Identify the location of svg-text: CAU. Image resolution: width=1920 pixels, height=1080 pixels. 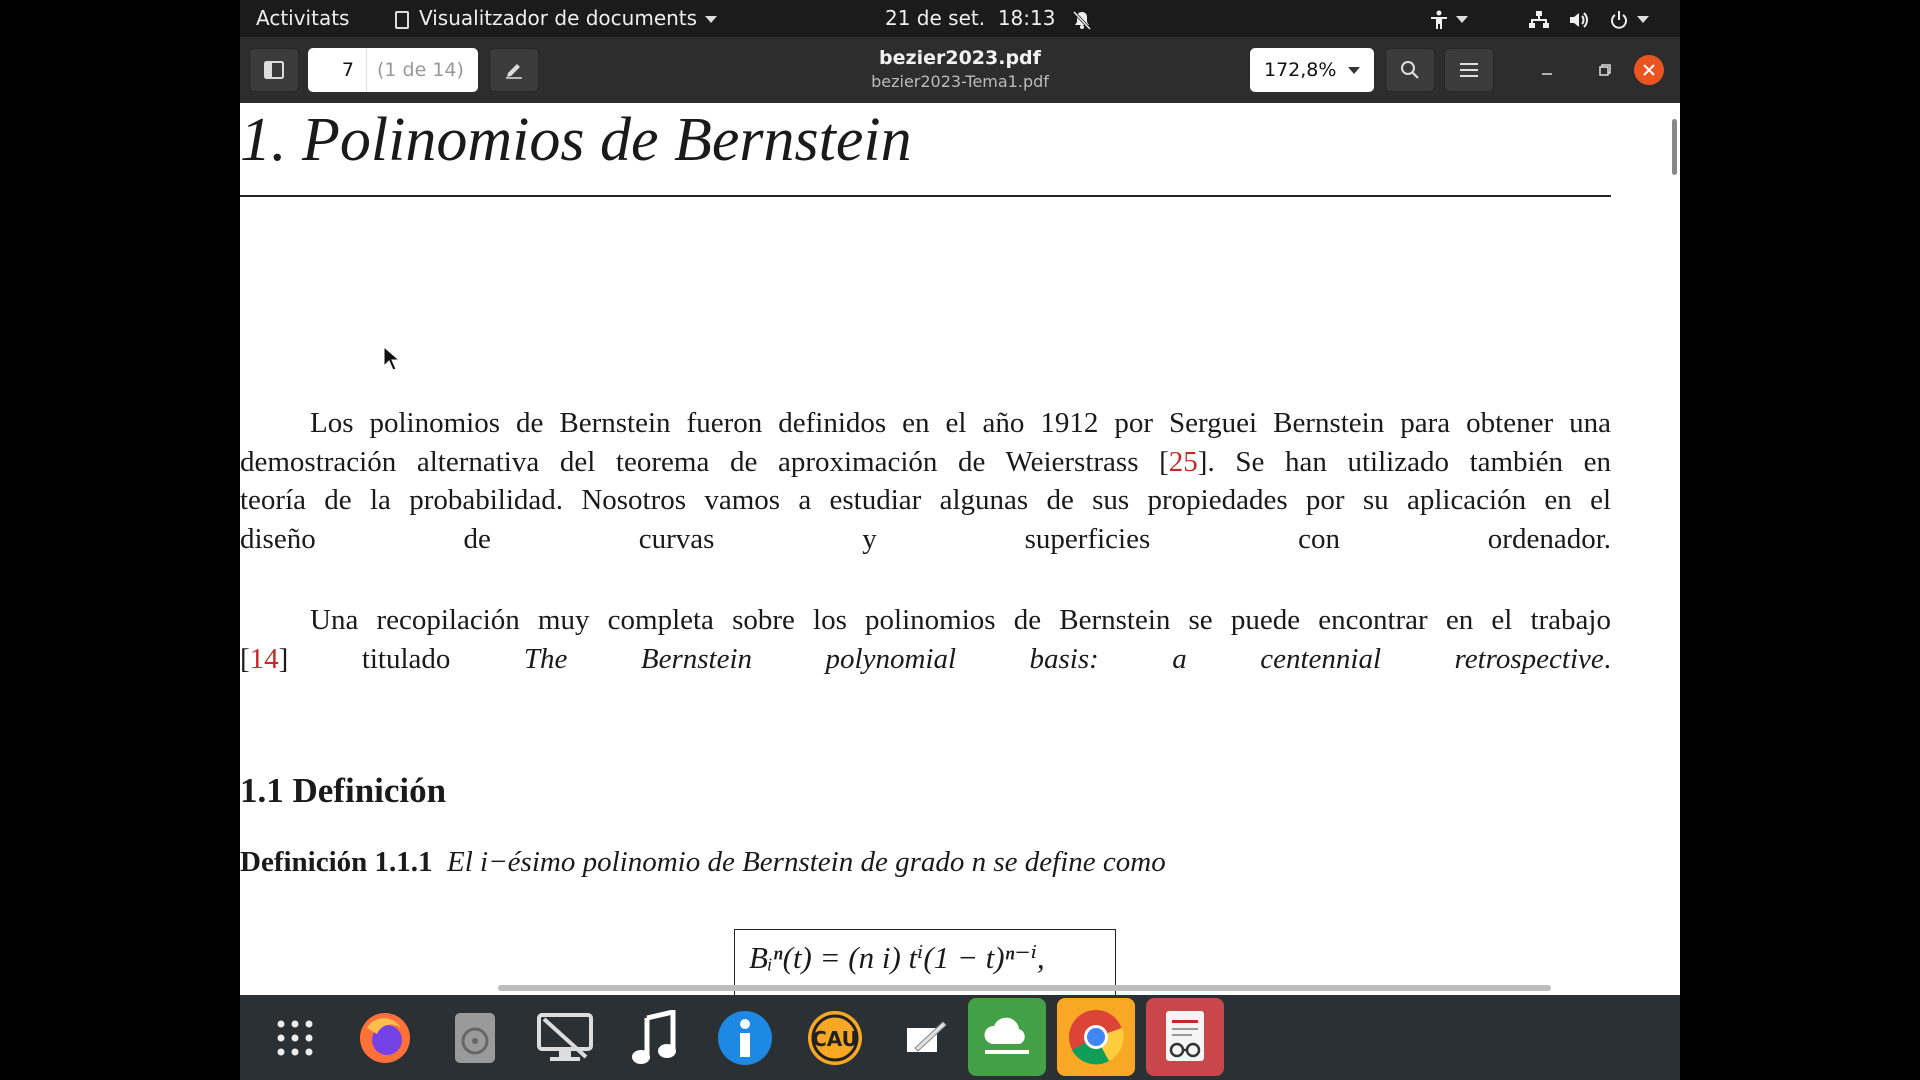
(835, 1039).